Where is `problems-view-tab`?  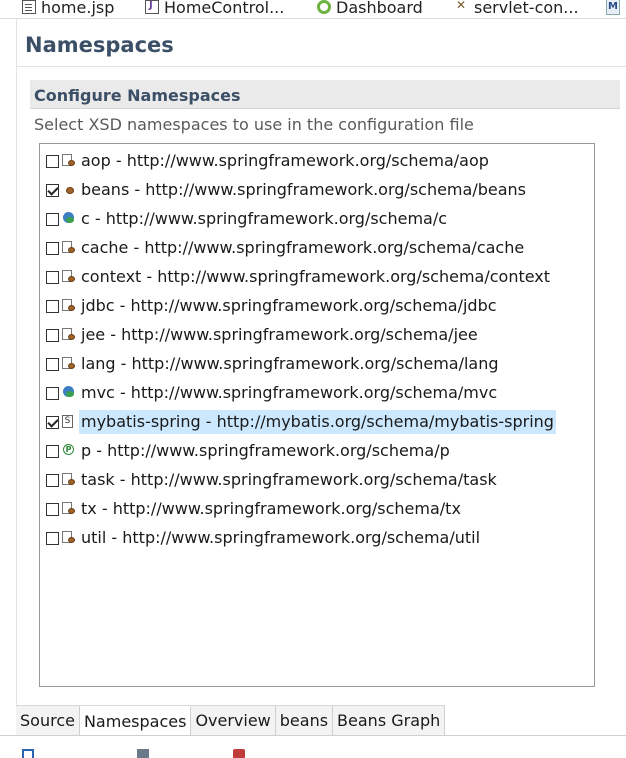 problems-view-tab is located at coordinates (241, 753).